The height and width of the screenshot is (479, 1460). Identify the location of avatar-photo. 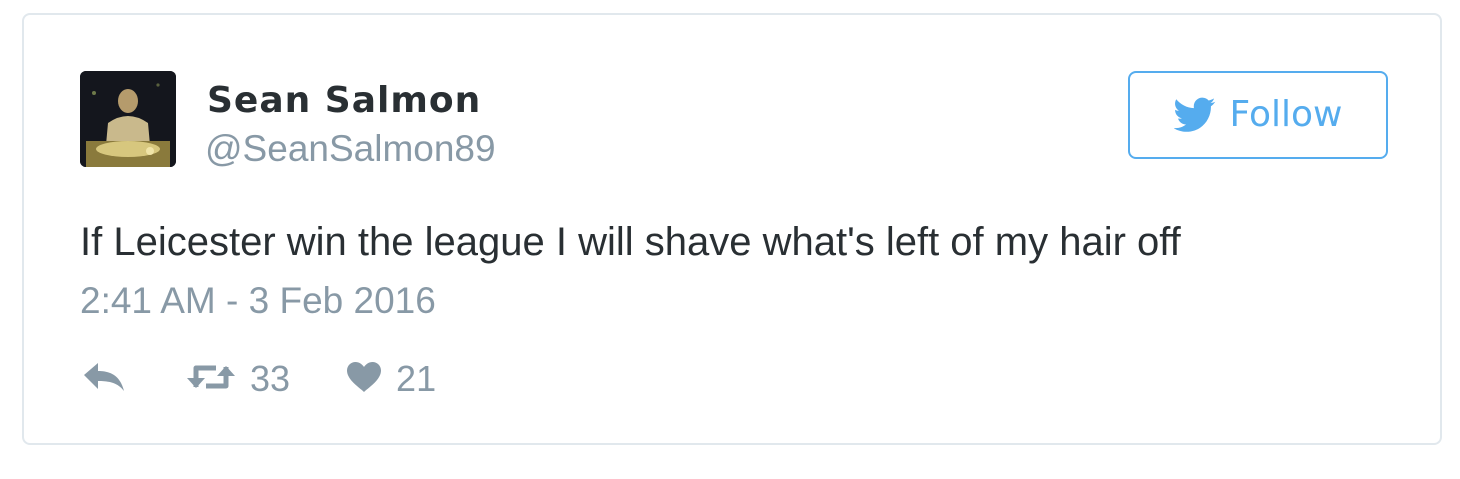
(128, 119).